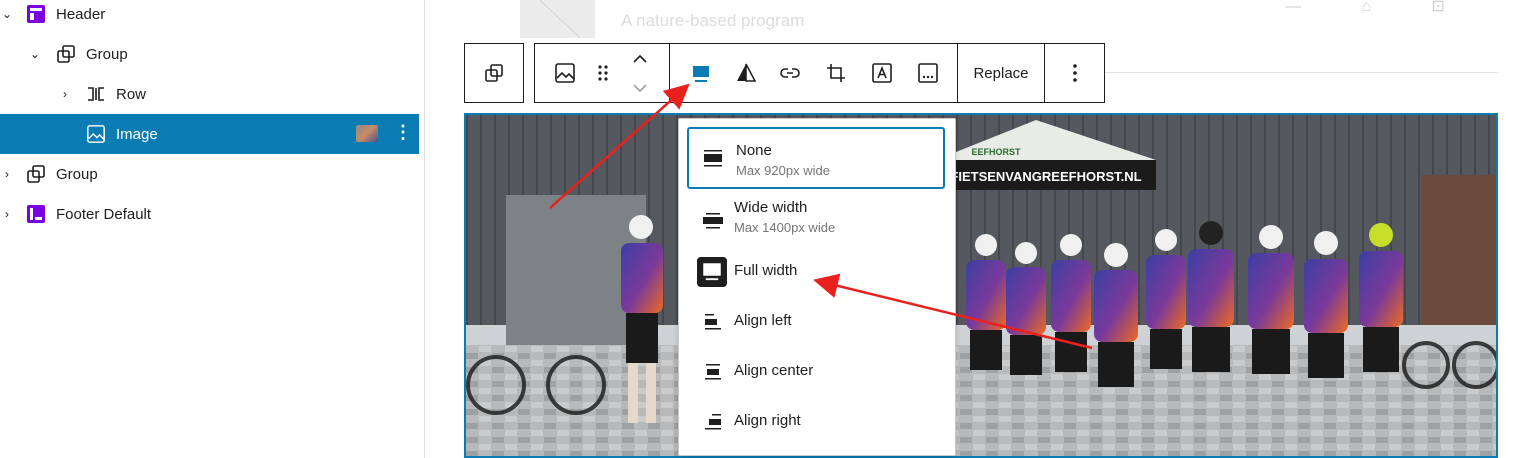 The height and width of the screenshot is (458, 1527). I want to click on option-label: Align right, so click(767, 420).